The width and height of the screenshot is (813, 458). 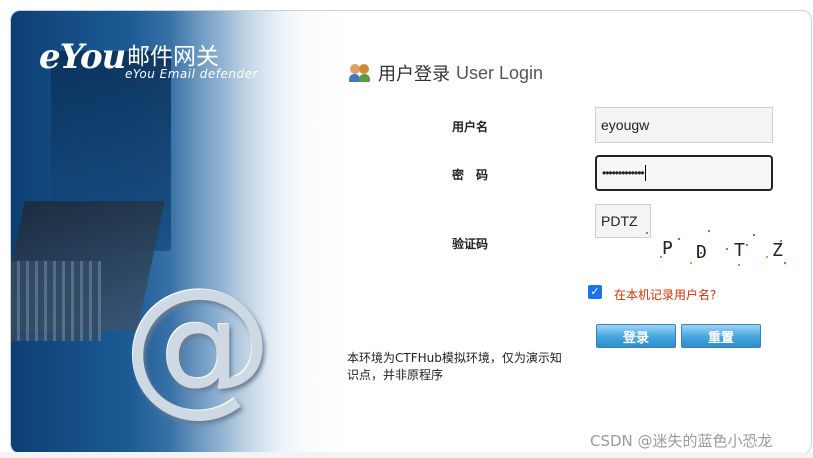 I want to click on username-input: eyougw, so click(x=684, y=125).